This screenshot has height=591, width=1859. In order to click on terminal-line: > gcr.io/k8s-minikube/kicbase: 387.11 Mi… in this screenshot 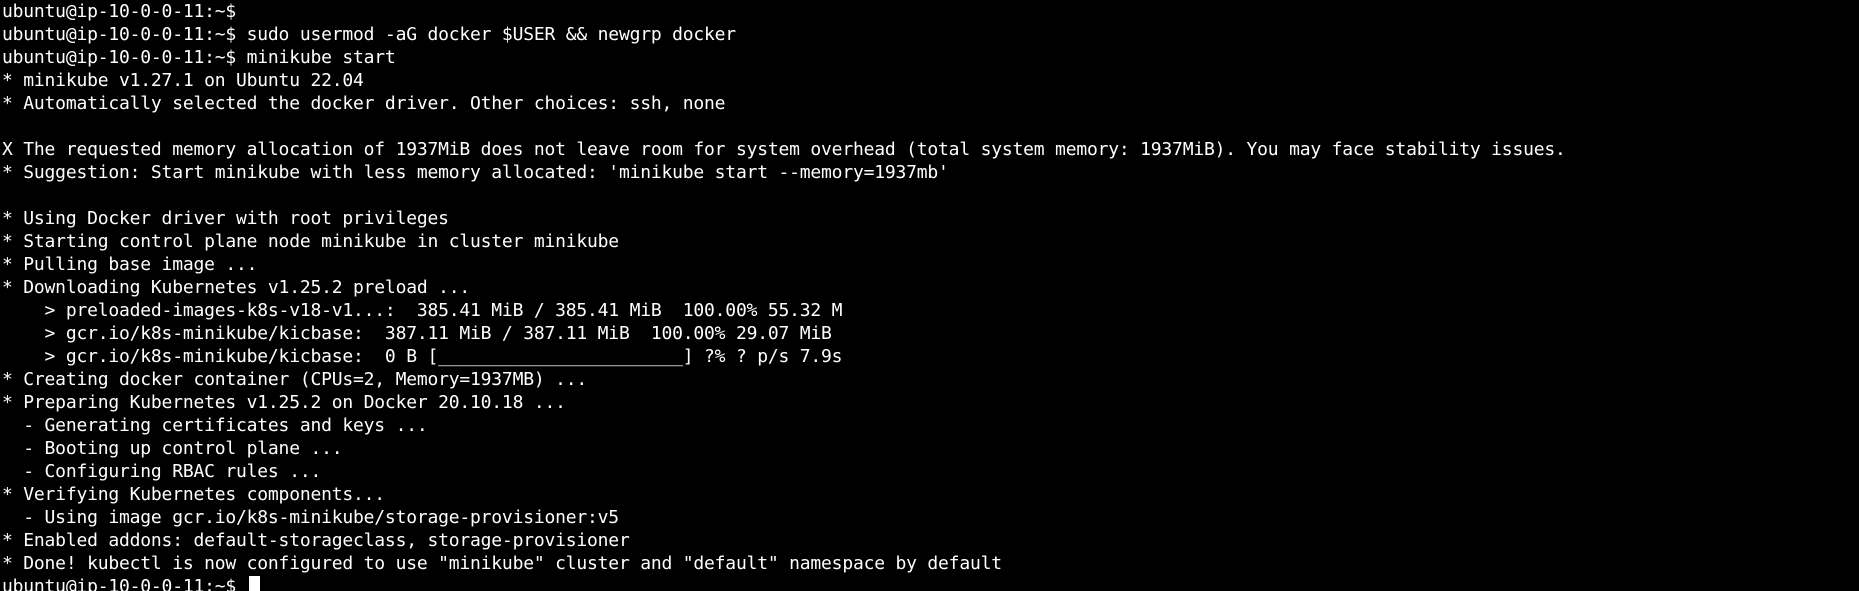, I will do `click(417, 333)`.